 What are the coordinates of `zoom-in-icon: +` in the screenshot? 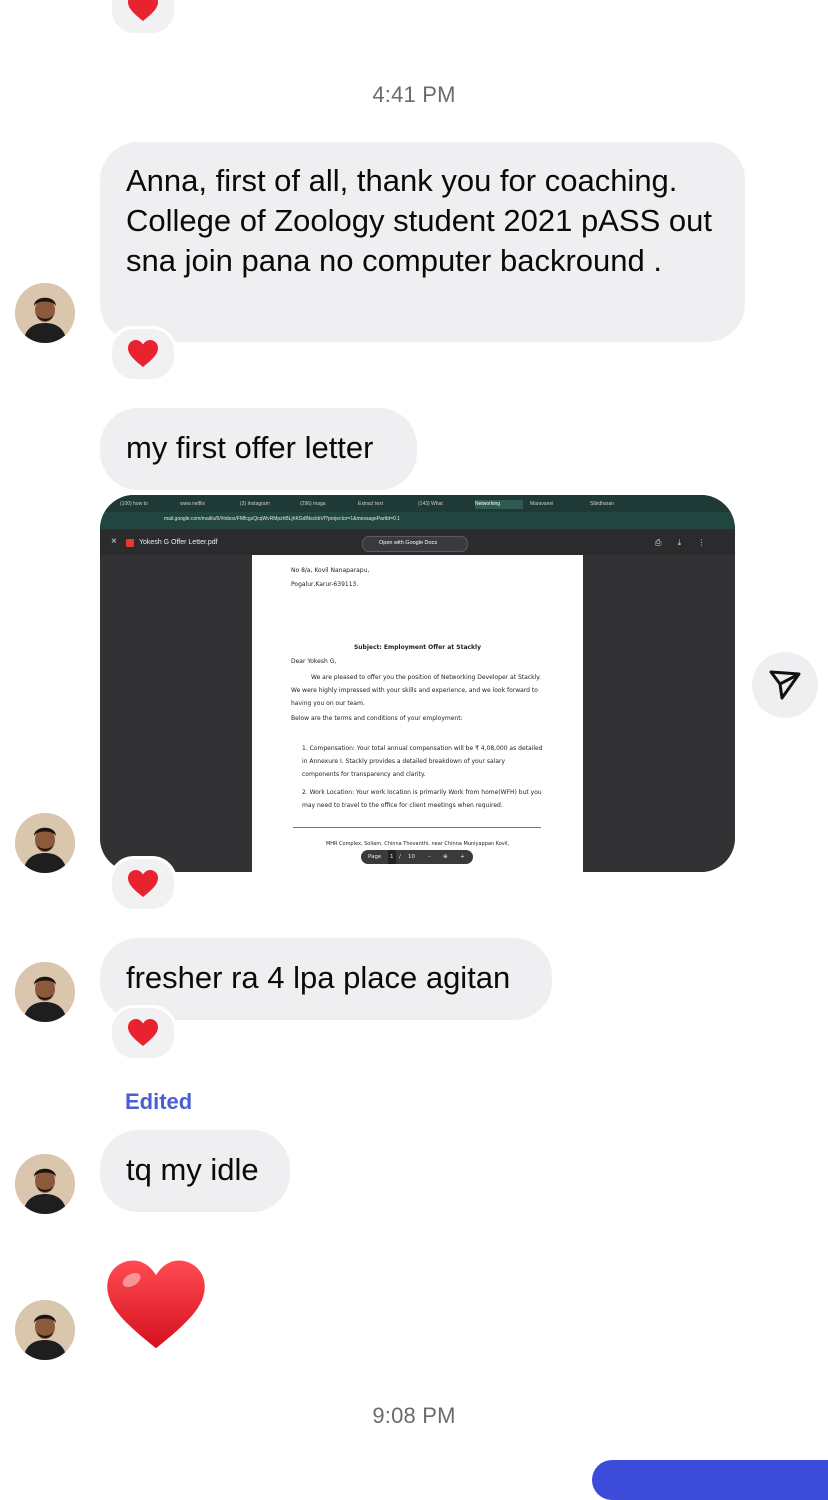 It's located at (462, 857).